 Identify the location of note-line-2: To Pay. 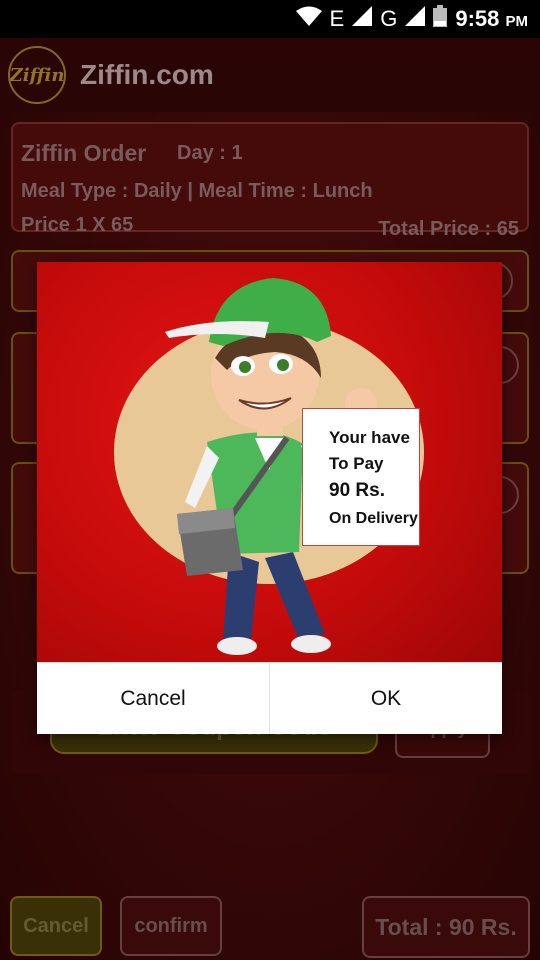
(356, 463).